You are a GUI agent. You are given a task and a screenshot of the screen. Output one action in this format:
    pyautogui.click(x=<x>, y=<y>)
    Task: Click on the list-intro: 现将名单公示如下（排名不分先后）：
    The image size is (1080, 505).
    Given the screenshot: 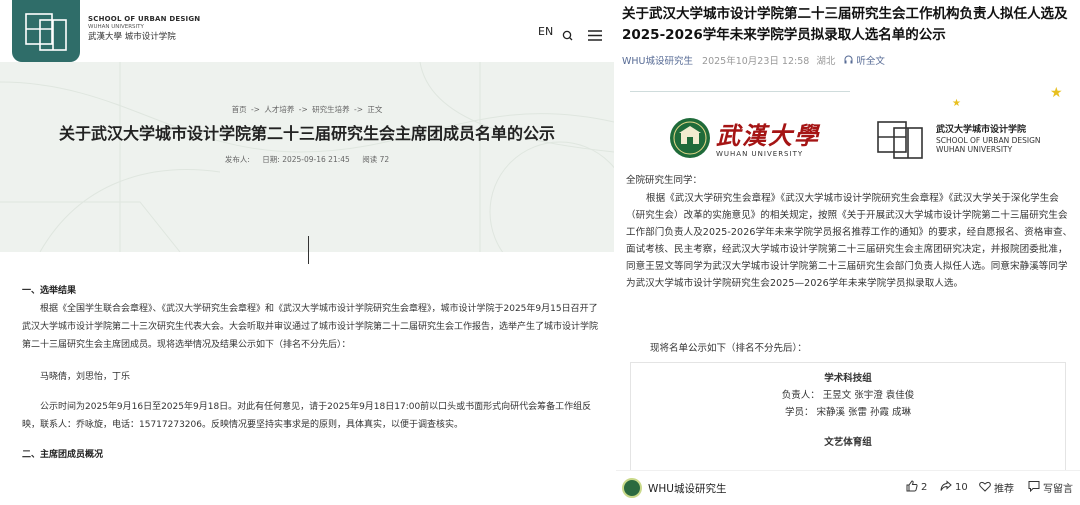 What is the action you would take?
    pyautogui.click(x=728, y=348)
    